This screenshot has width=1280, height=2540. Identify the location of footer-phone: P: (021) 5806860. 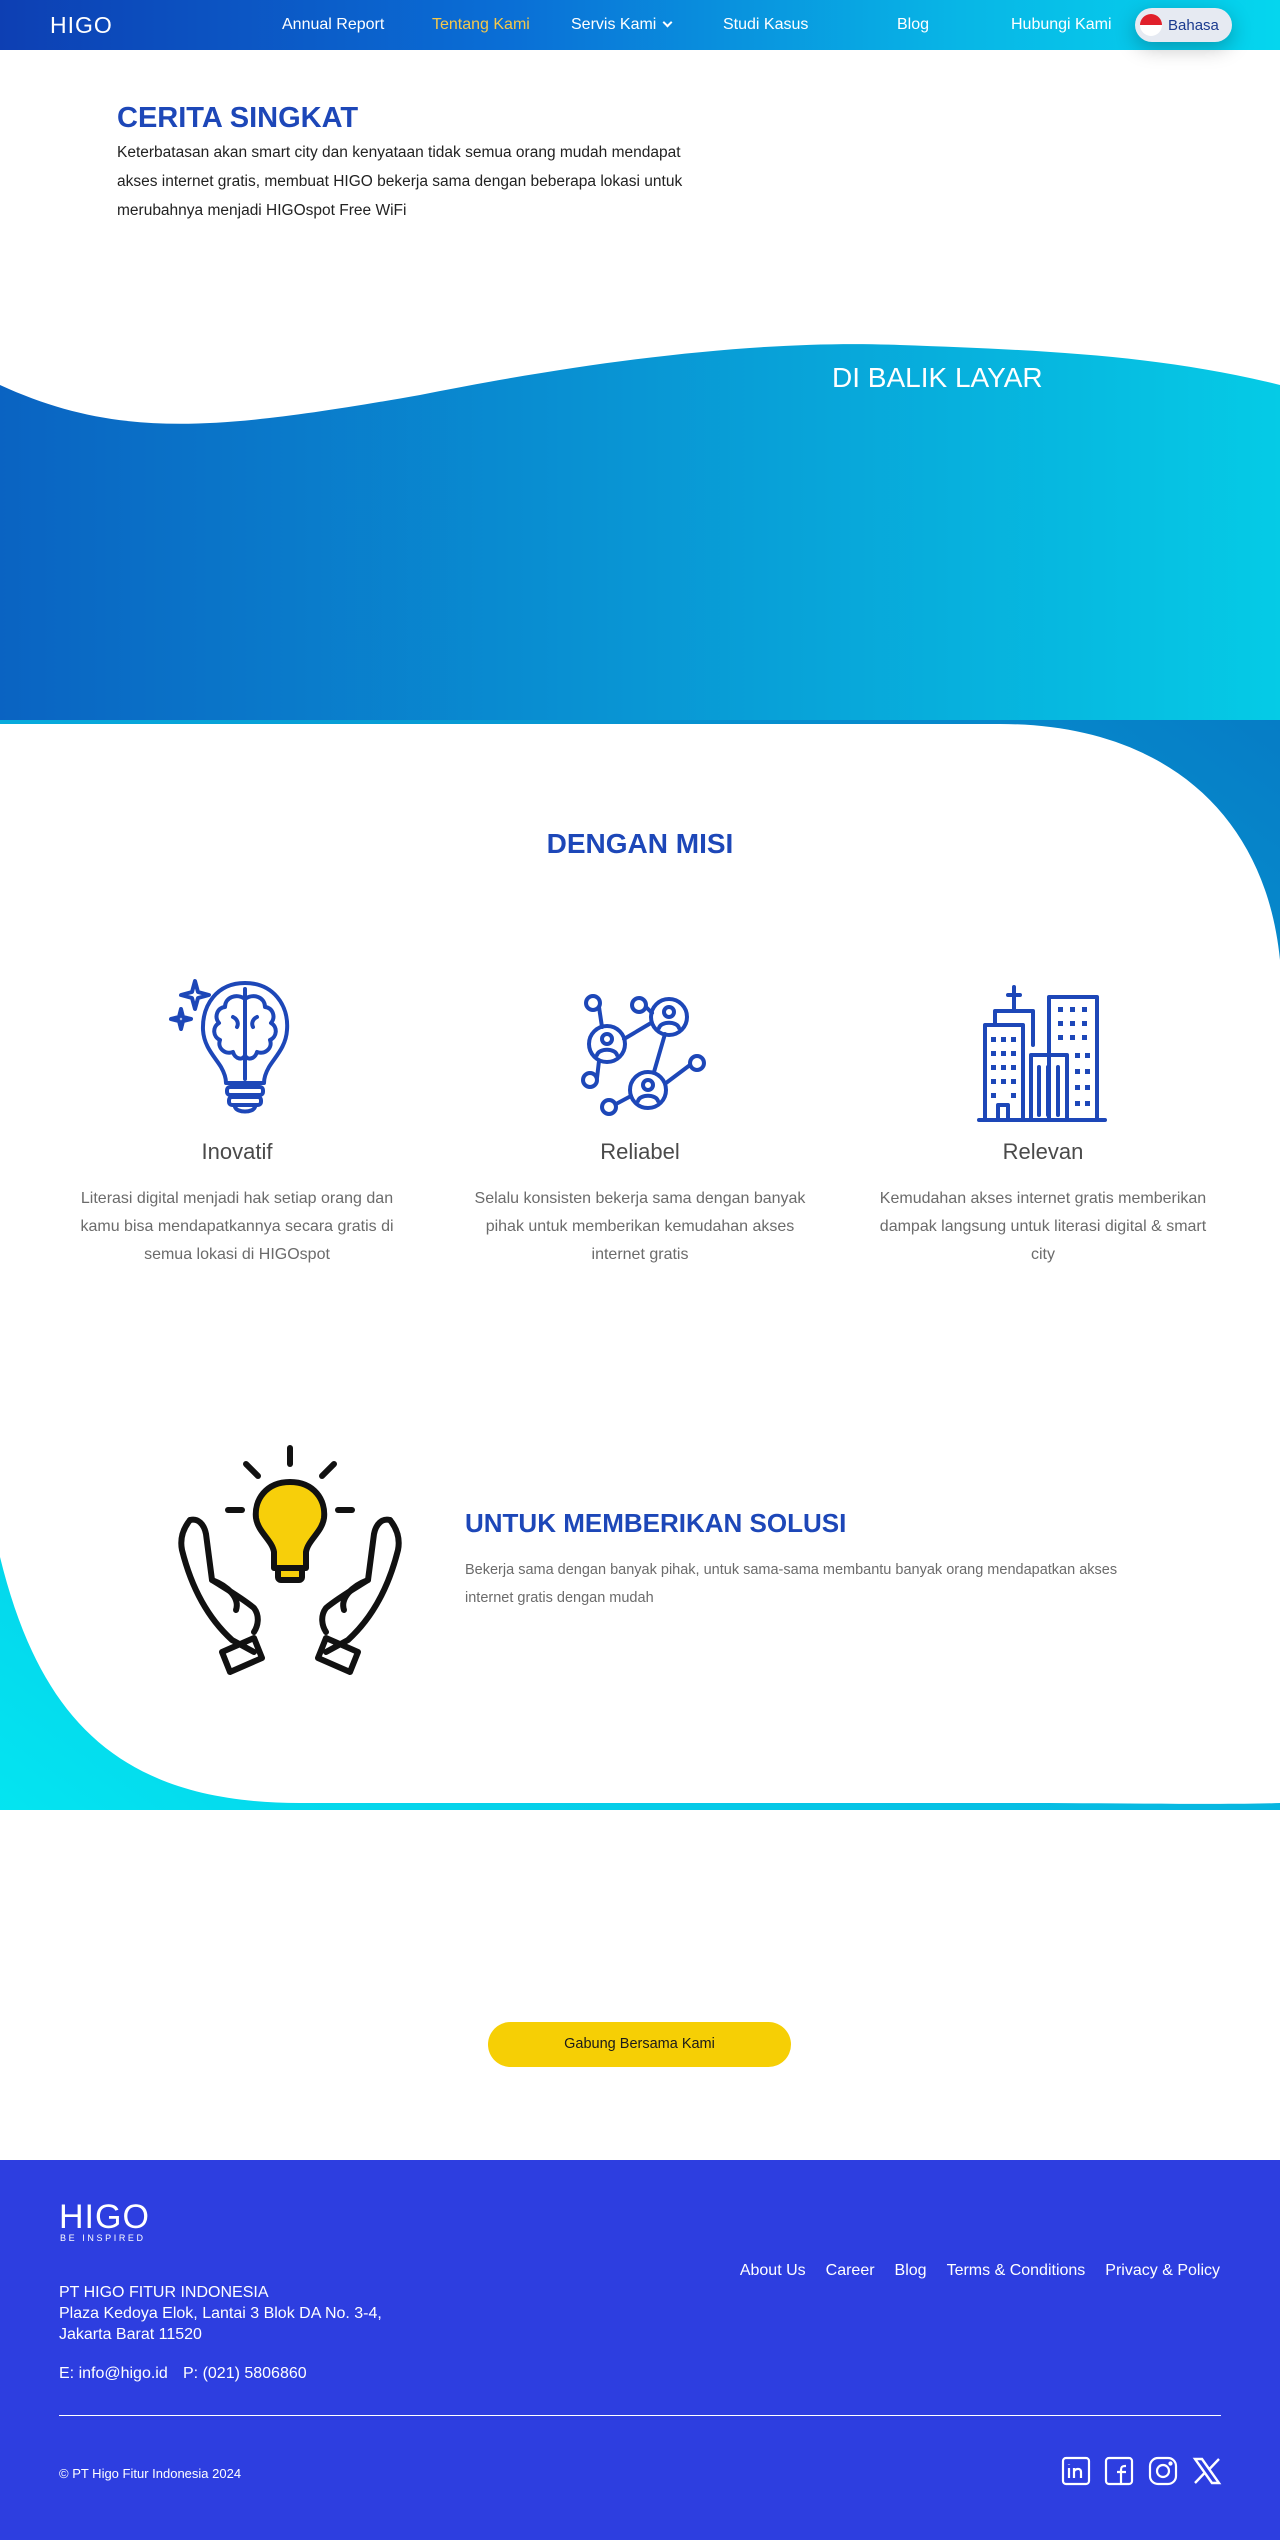
(245, 2374).